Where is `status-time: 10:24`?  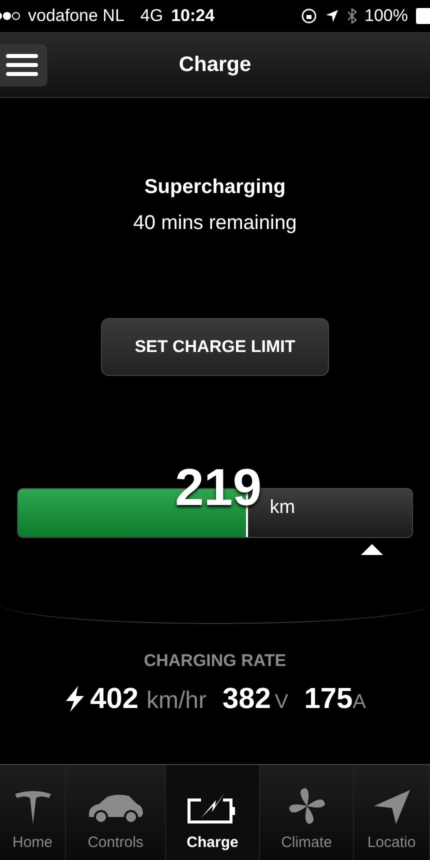
status-time: 10:24 is located at coordinates (193, 16).